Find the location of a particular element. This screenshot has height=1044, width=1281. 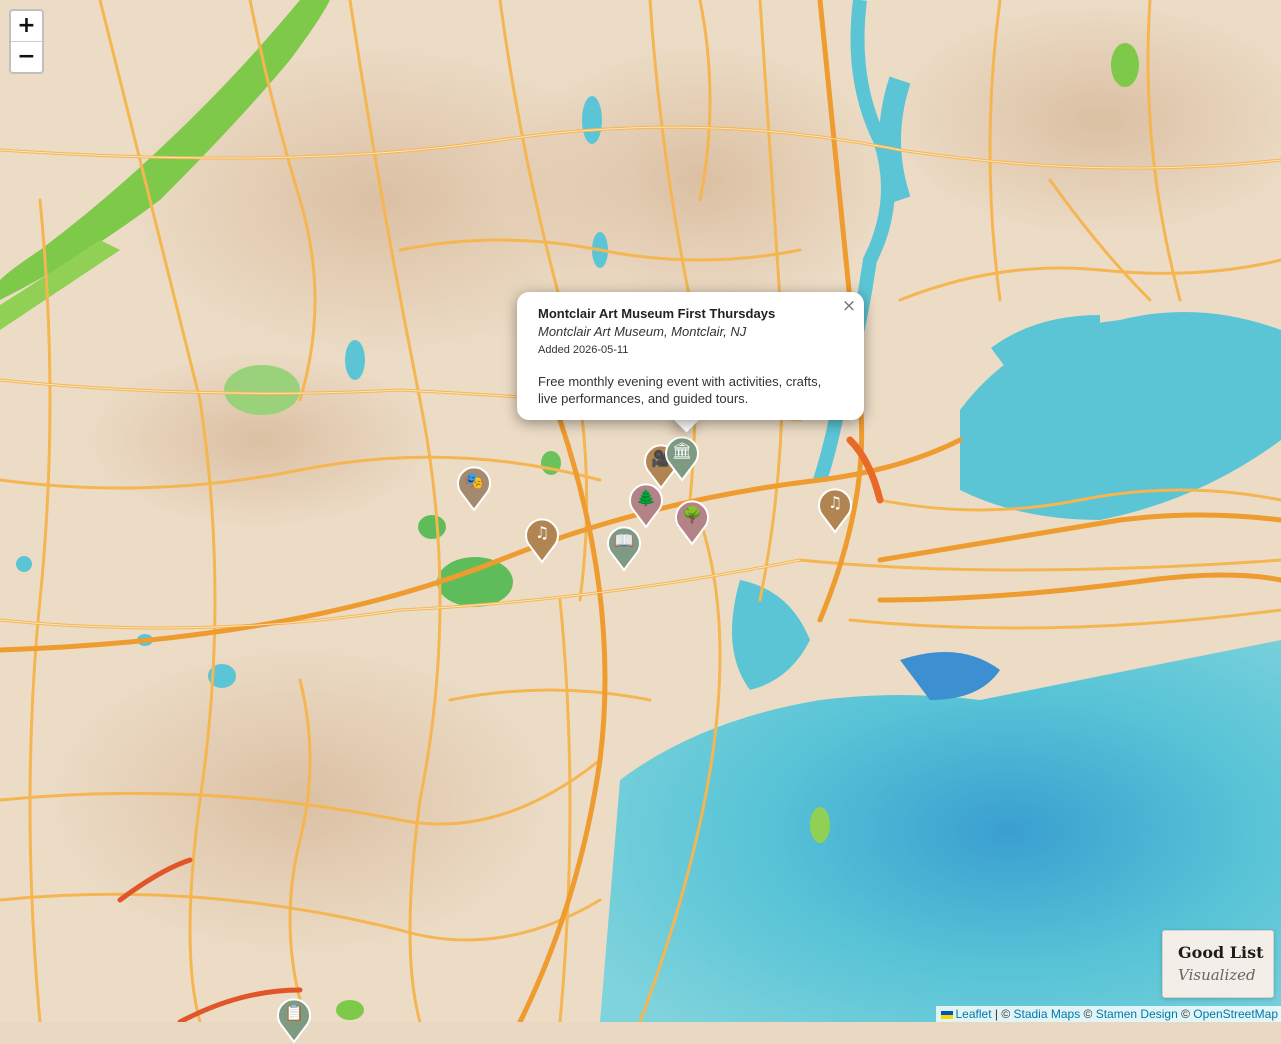

ukraine-flag-icon is located at coordinates (947, 1015).